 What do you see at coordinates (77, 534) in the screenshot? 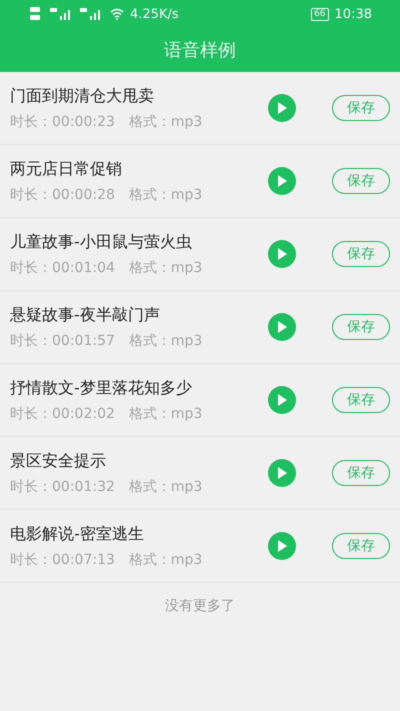
I see `sample-title: 电影解说-密室逃生` at bounding box center [77, 534].